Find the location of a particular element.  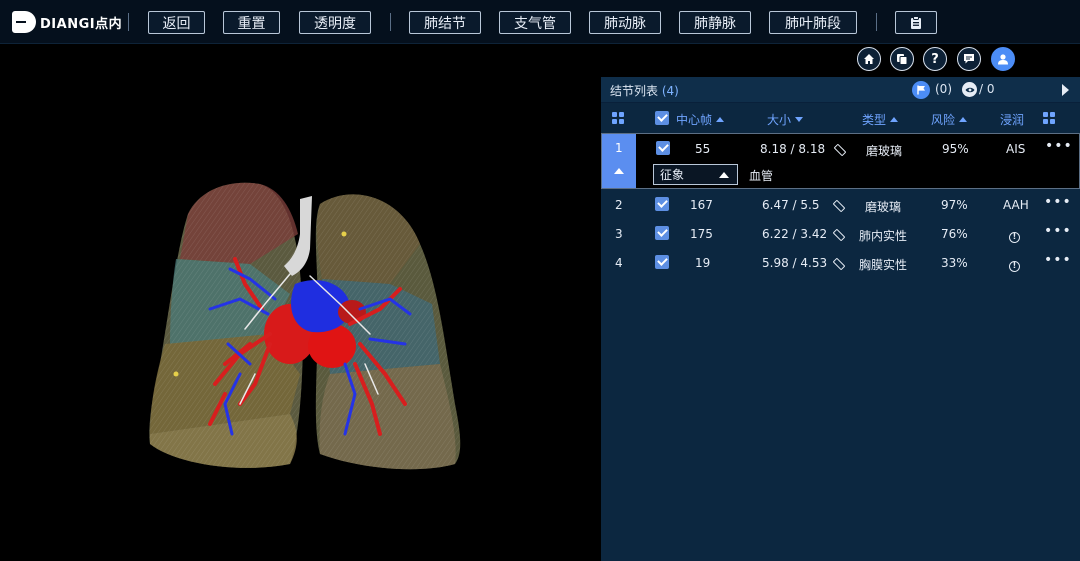

user-button is located at coordinates (1003, 59).